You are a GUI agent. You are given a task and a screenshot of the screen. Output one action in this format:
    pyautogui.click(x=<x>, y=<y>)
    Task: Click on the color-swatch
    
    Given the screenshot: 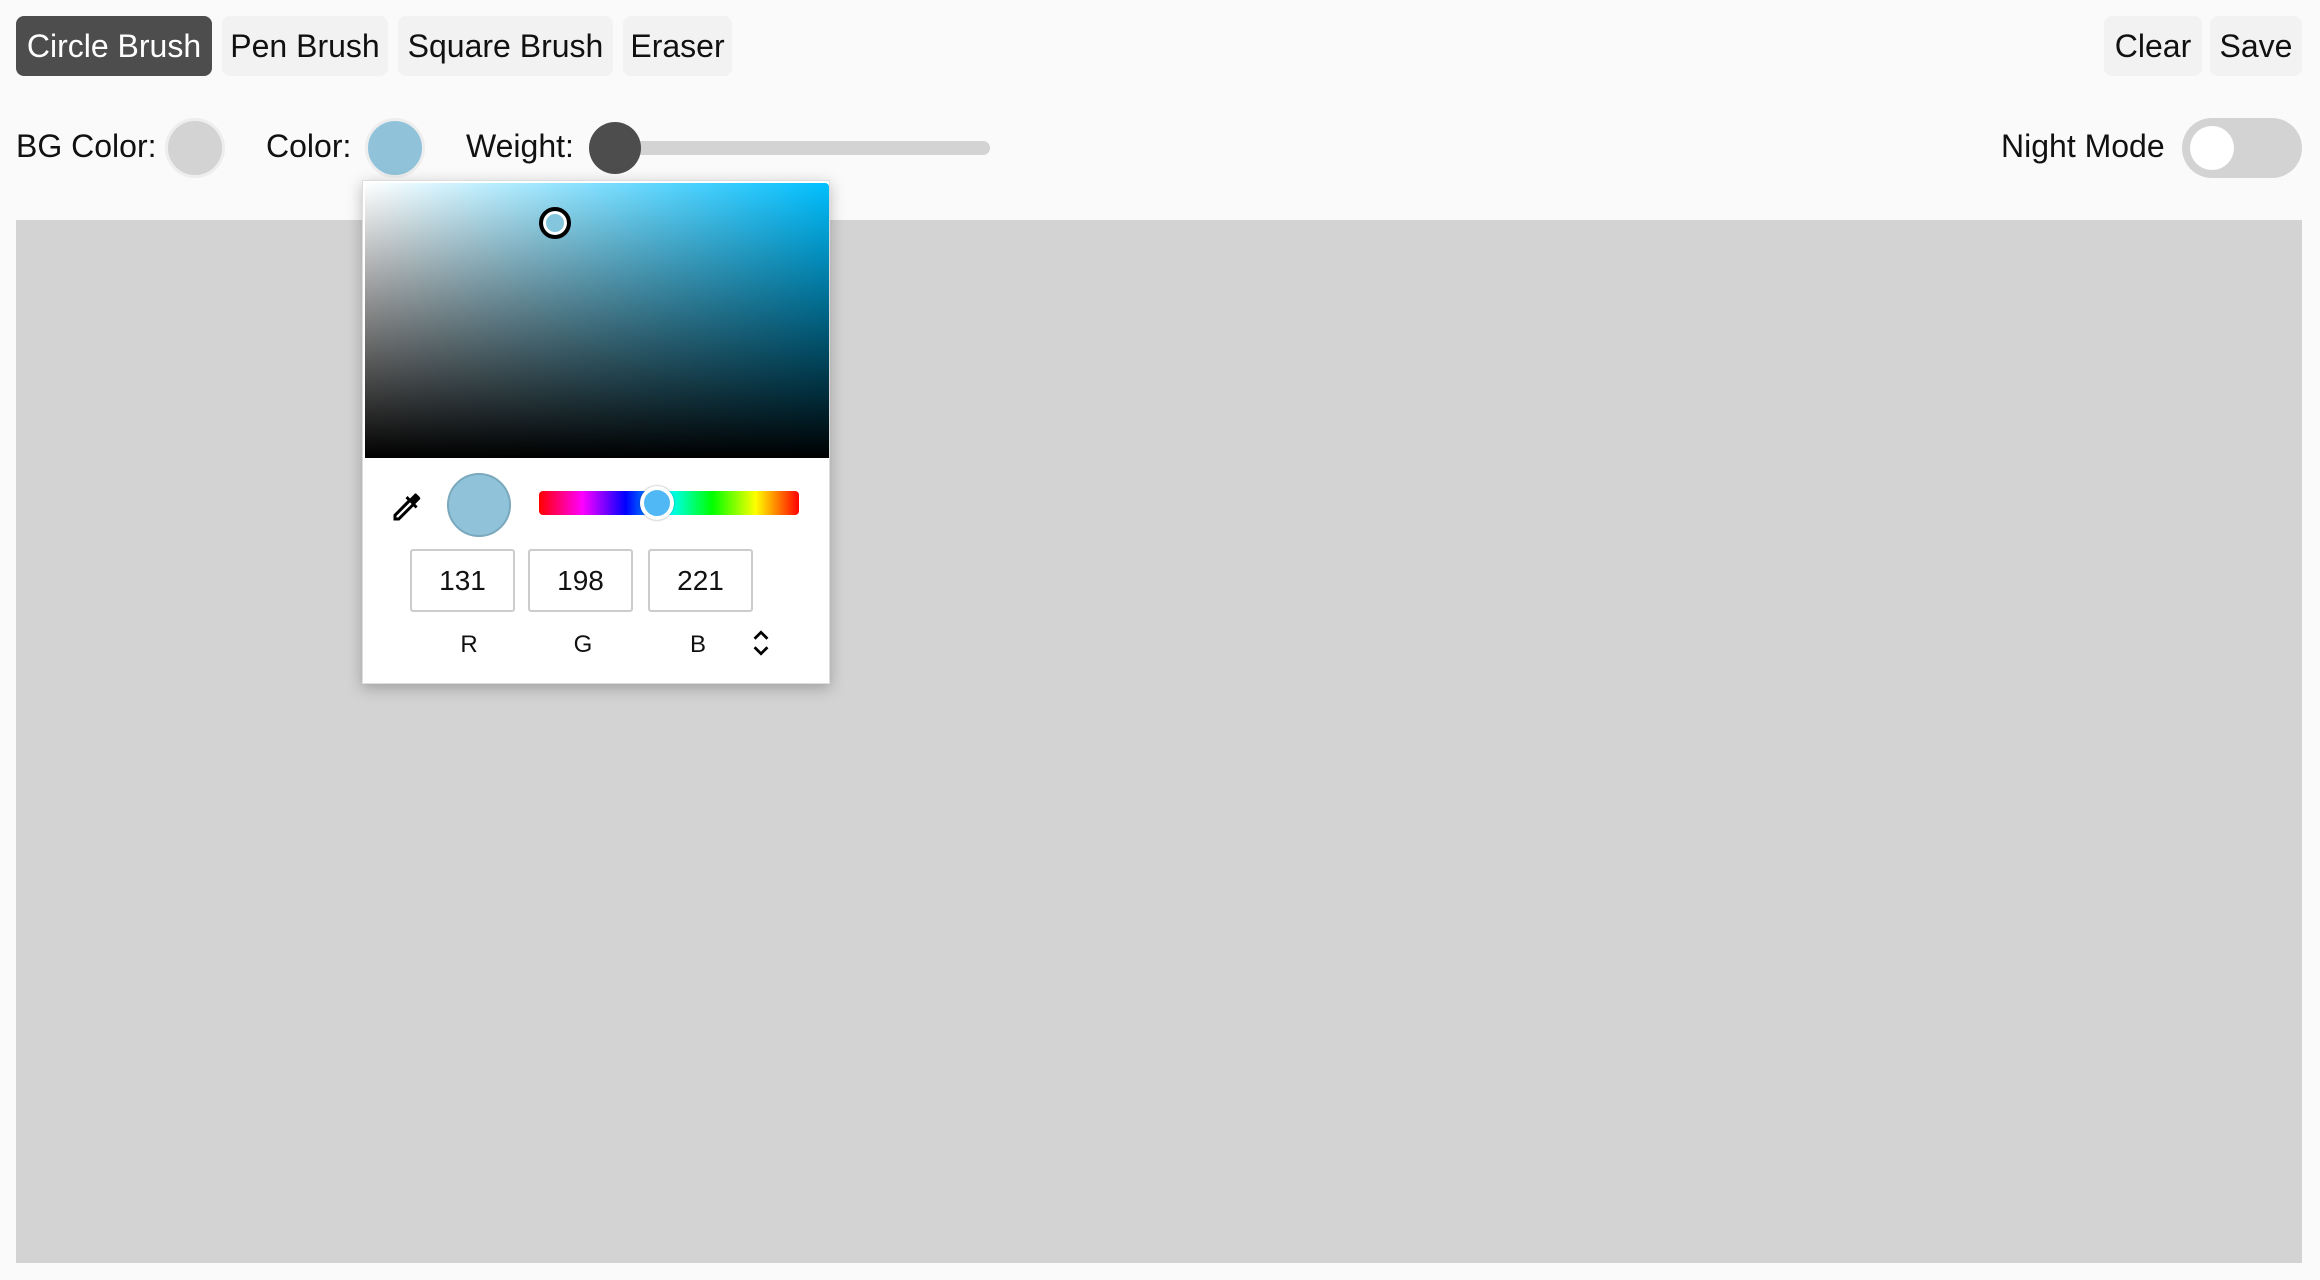 What is the action you would take?
    pyautogui.click(x=395, y=148)
    